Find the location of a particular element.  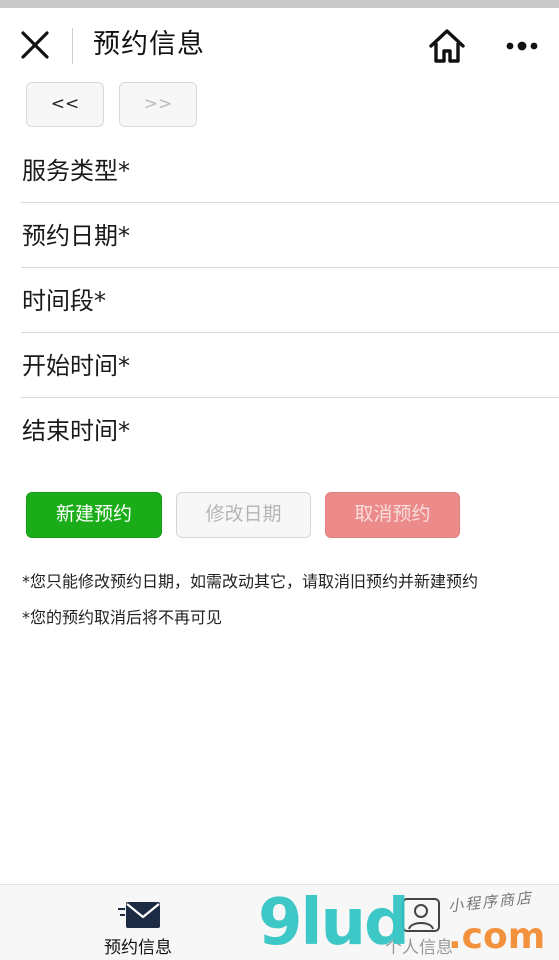

new-booking-button: 新建预约 is located at coordinates (94, 515).